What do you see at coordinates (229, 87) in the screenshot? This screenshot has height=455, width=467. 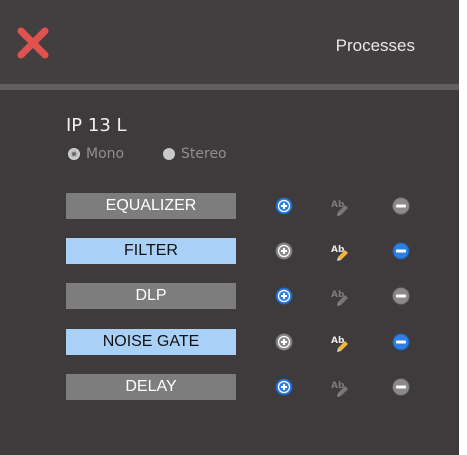 I see `title-separator` at bounding box center [229, 87].